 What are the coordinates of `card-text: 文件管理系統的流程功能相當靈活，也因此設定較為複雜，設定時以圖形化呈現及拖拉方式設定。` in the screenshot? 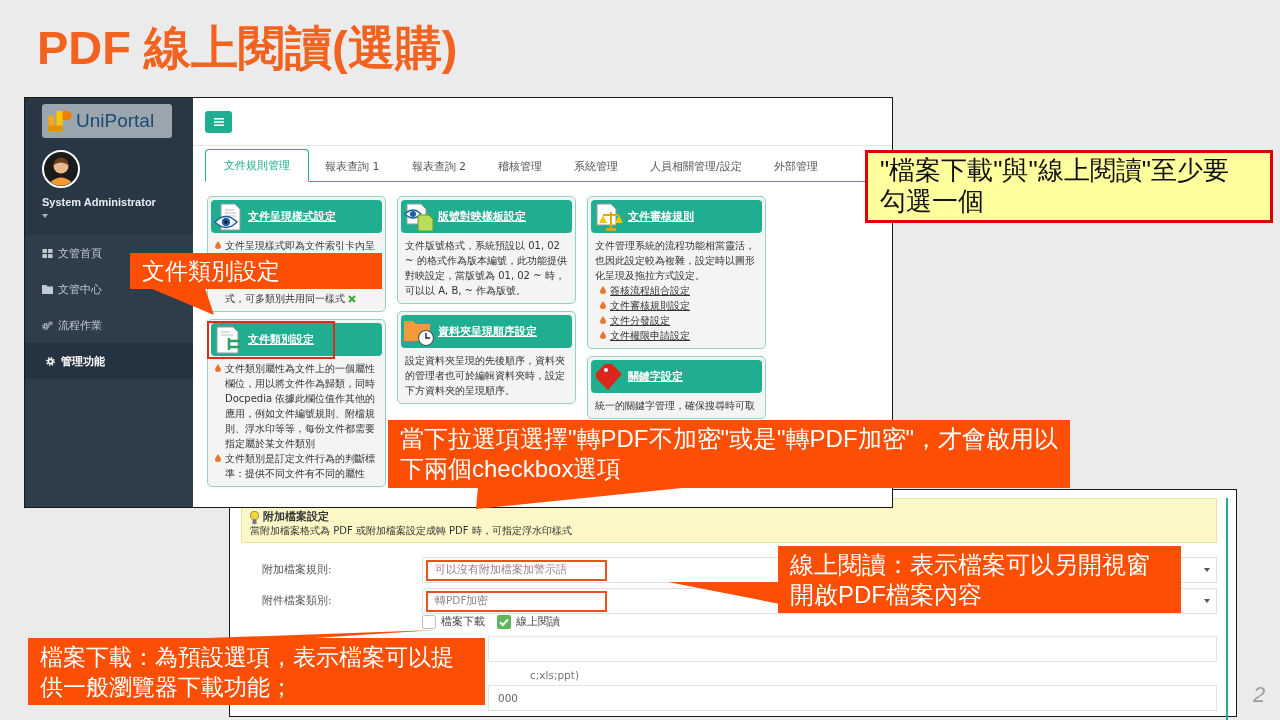 It's located at (675, 261).